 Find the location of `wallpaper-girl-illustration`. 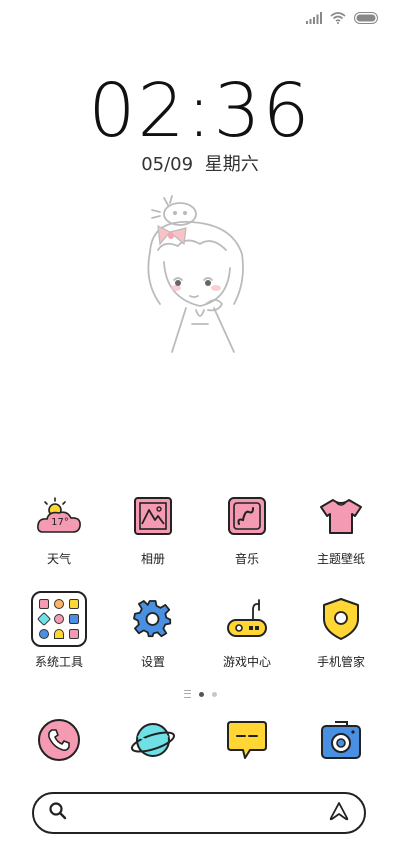

wallpaper-girl-illustration is located at coordinates (200, 277).